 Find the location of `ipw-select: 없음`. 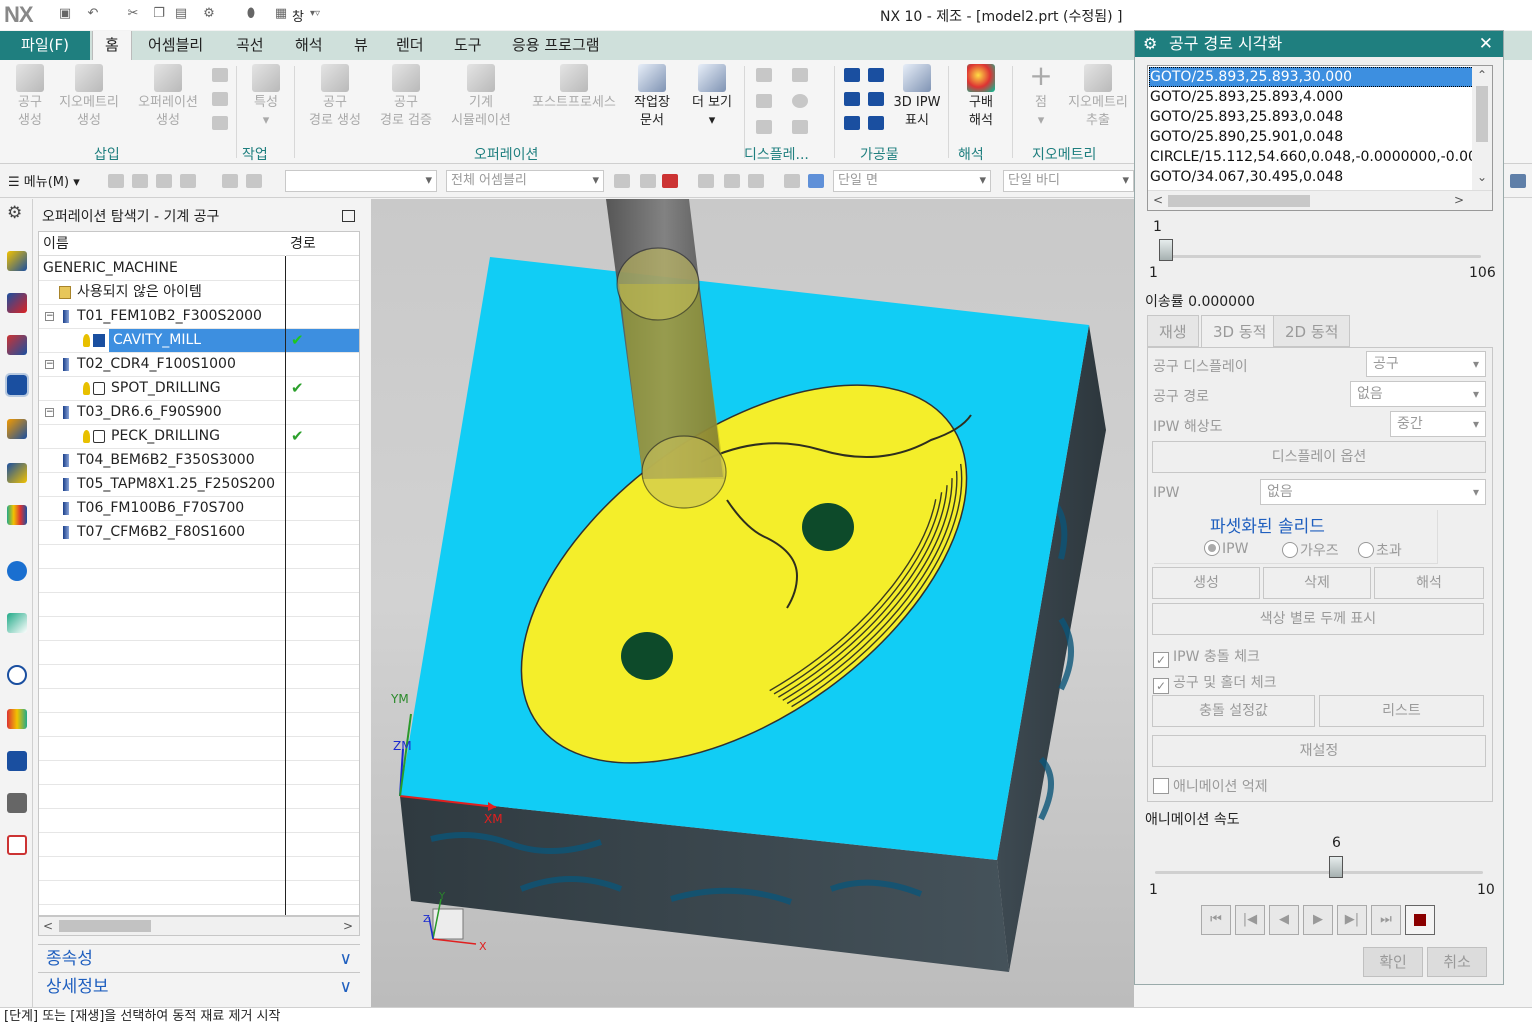

ipw-select: 없음 is located at coordinates (1373, 492).